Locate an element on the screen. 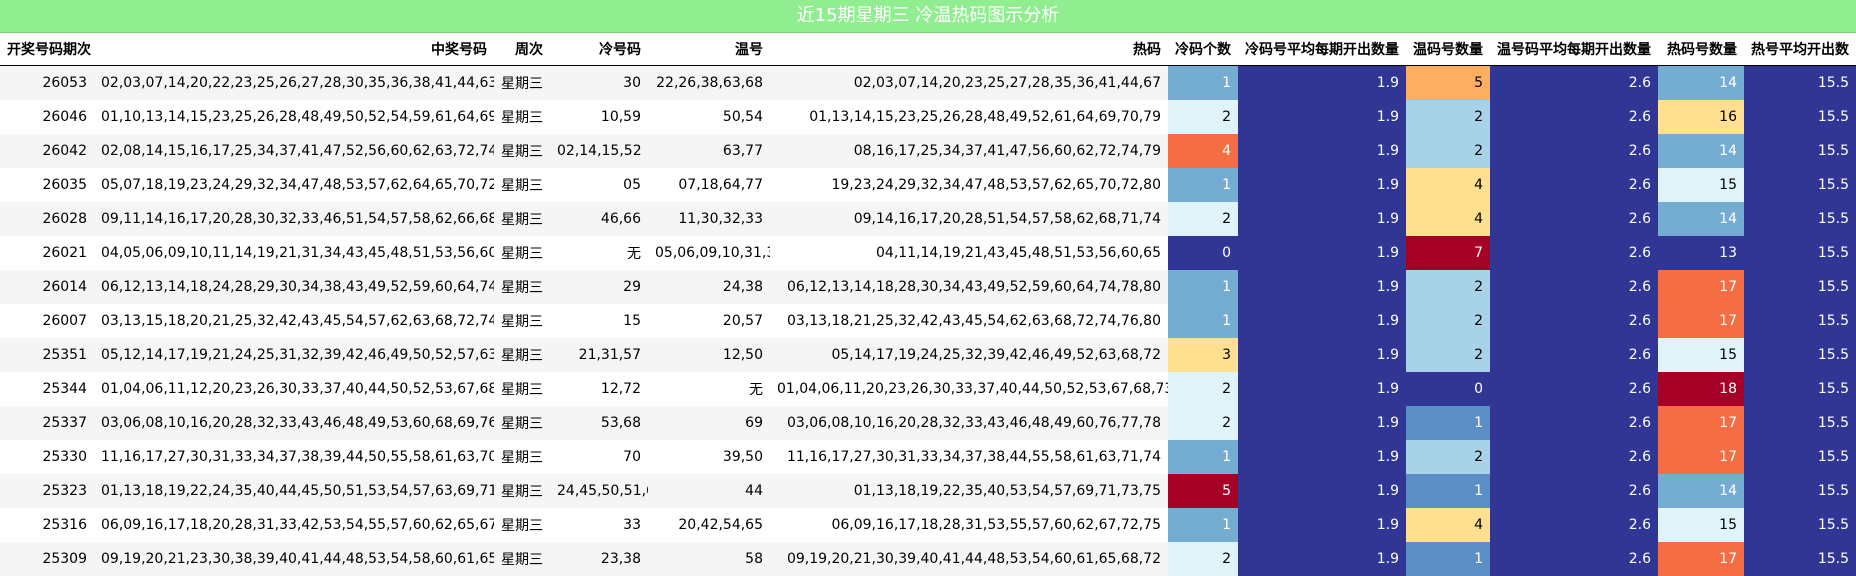  cell-cold-count: 2 is located at coordinates (1203, 559).